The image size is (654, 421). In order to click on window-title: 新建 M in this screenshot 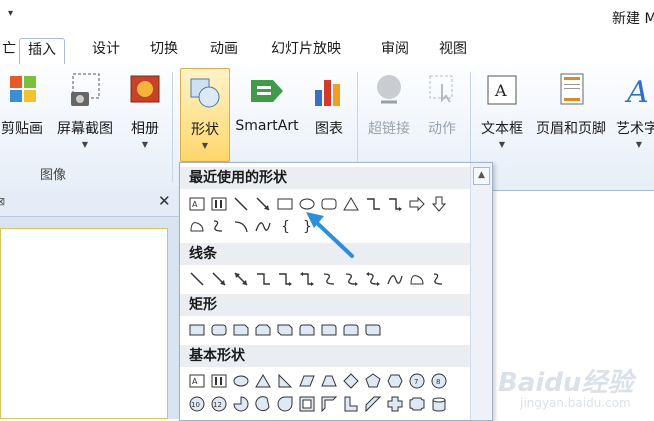, I will do `click(633, 19)`.